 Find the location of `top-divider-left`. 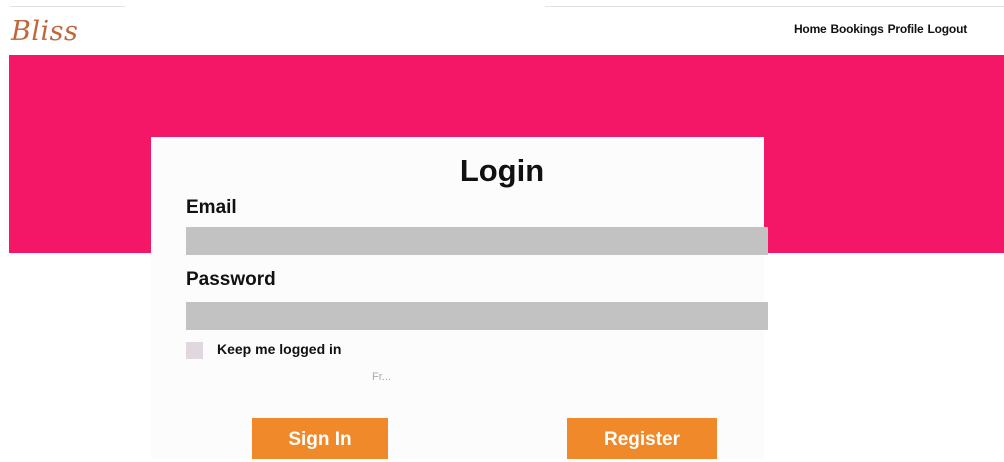

top-divider-left is located at coordinates (67, 6).